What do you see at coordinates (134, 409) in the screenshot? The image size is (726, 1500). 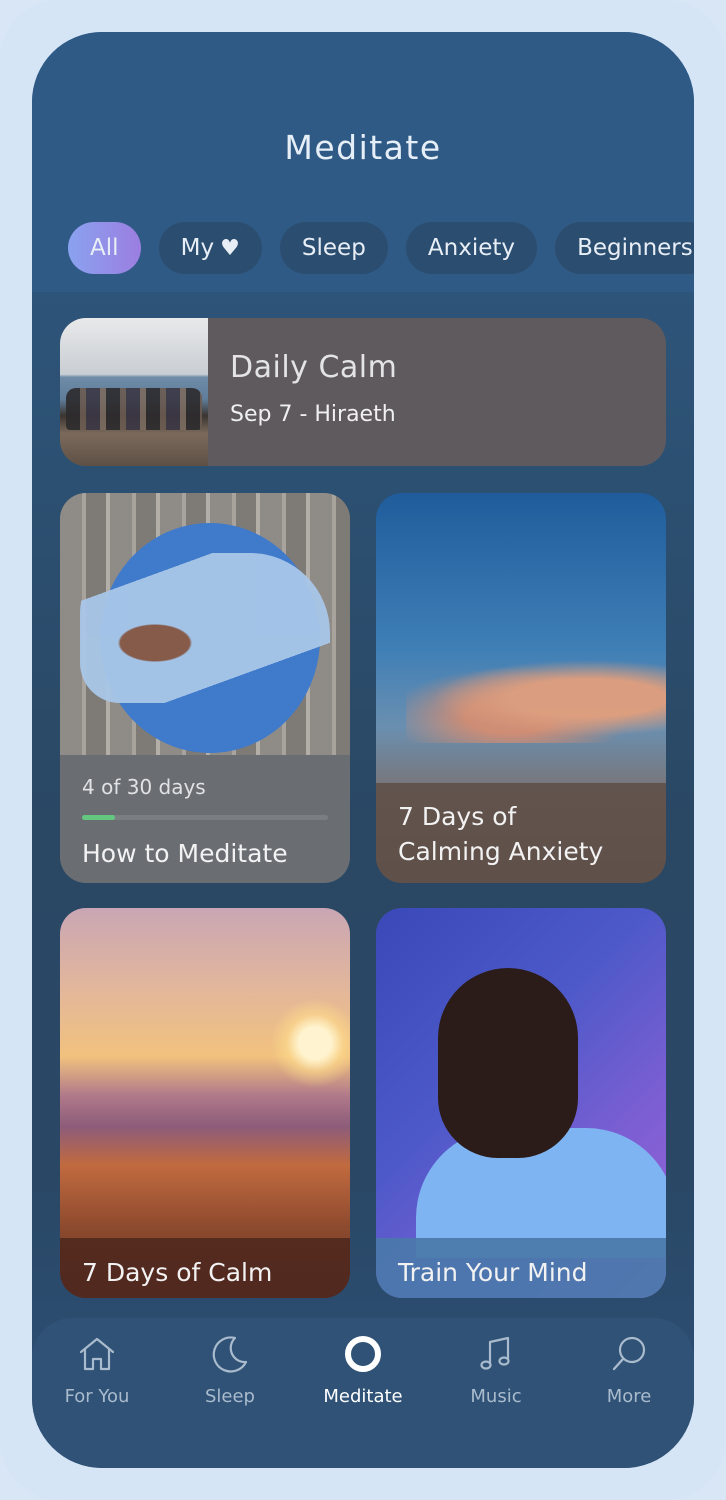 I see `daily-calm-image-people` at bounding box center [134, 409].